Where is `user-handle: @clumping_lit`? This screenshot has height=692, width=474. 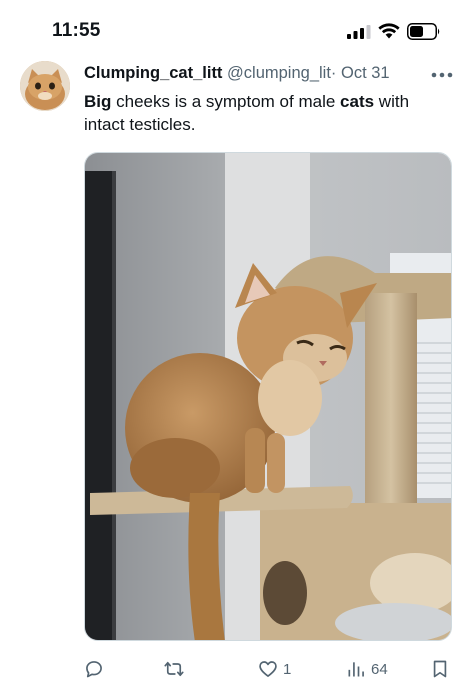 user-handle: @clumping_lit is located at coordinates (279, 73).